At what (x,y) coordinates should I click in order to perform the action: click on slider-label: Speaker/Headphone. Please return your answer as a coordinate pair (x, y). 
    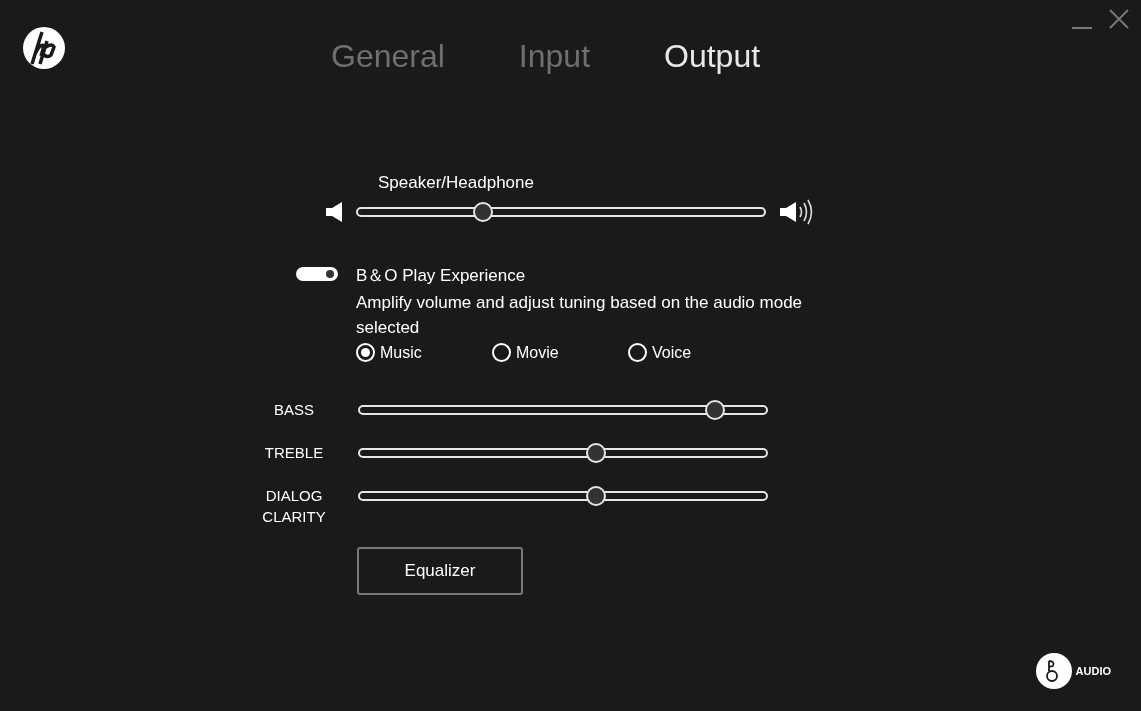
    Looking at the image, I should click on (456, 183).